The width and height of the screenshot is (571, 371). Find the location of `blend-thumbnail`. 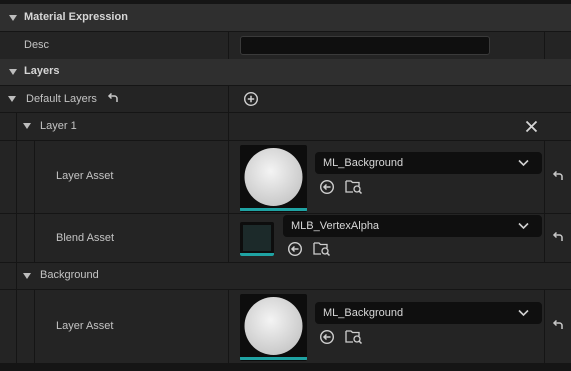

blend-thumbnail is located at coordinates (257, 239).